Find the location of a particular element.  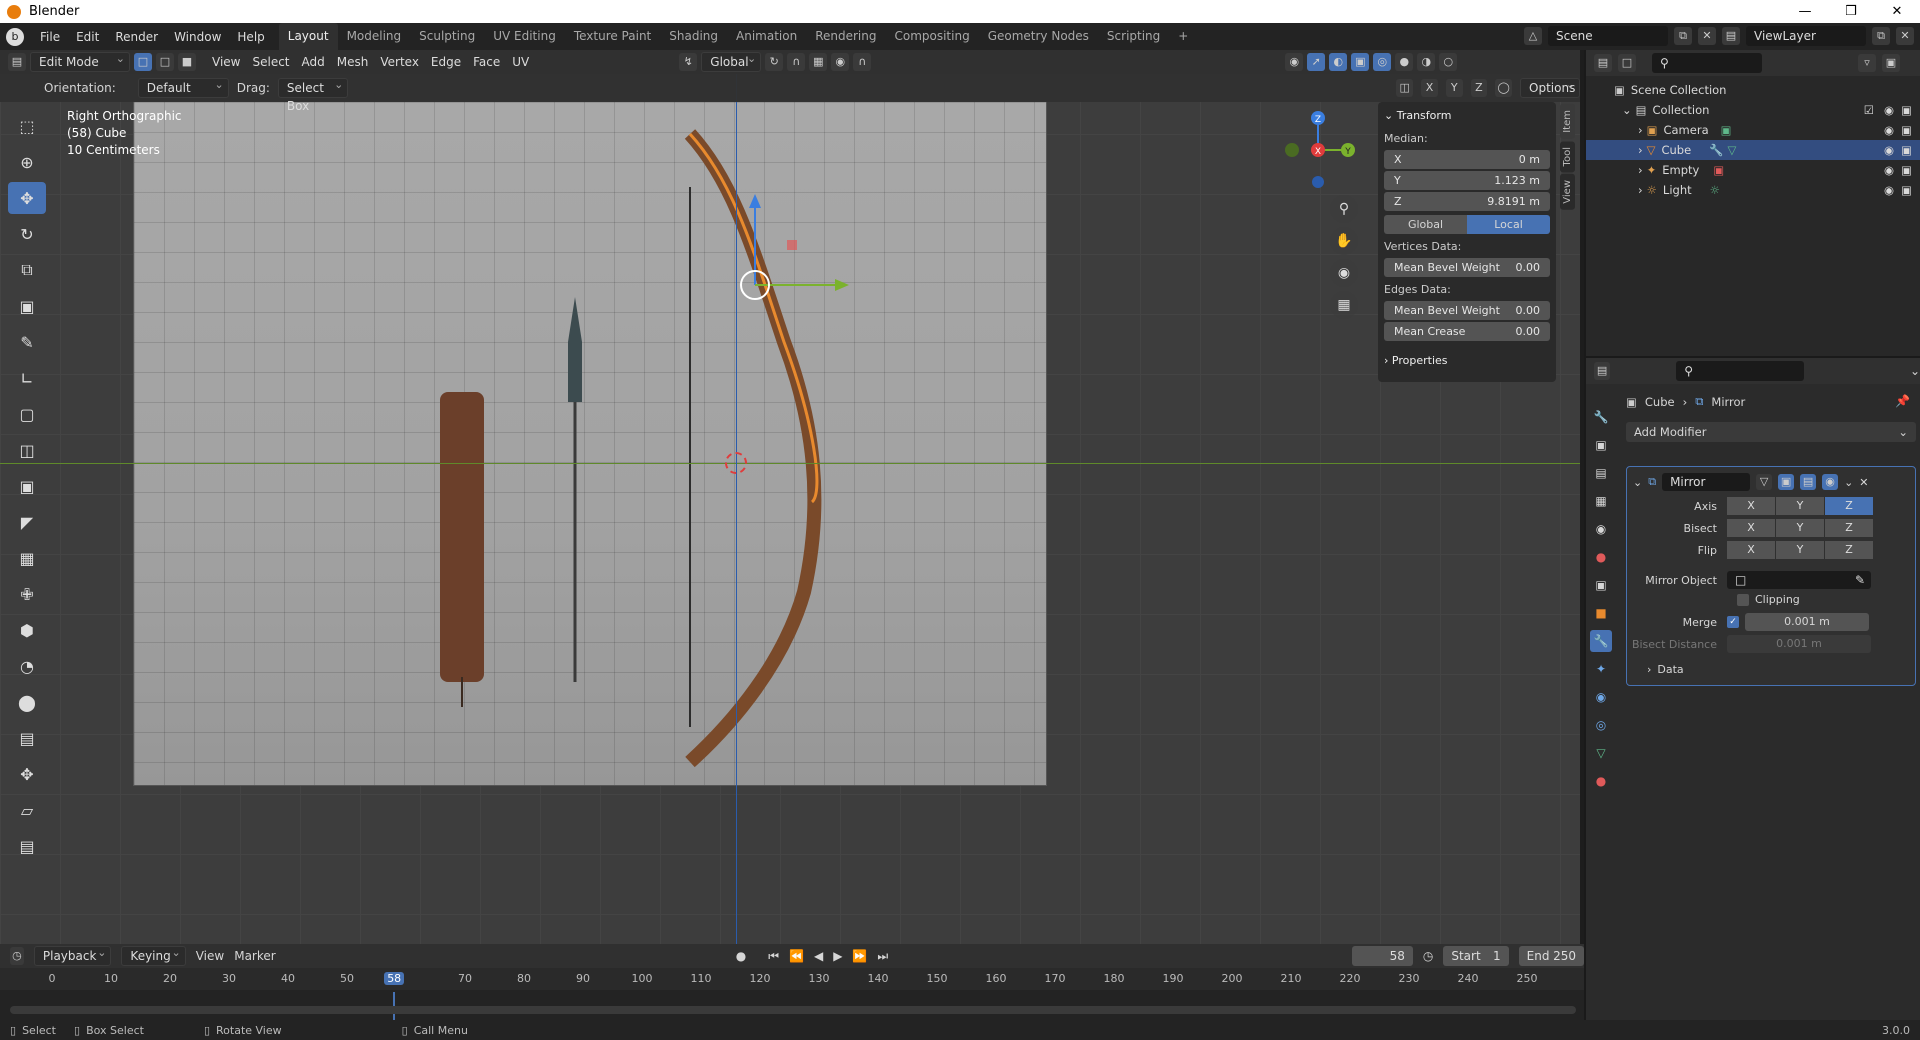

new-collection-icon: ▣ is located at coordinates (1891, 63).